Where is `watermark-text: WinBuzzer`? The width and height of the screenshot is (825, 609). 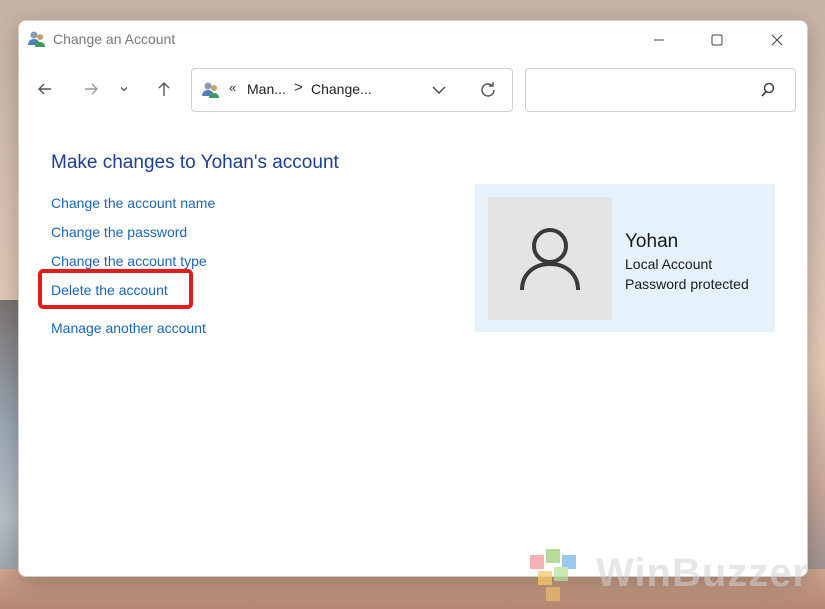 watermark-text: WinBuzzer is located at coordinates (703, 573).